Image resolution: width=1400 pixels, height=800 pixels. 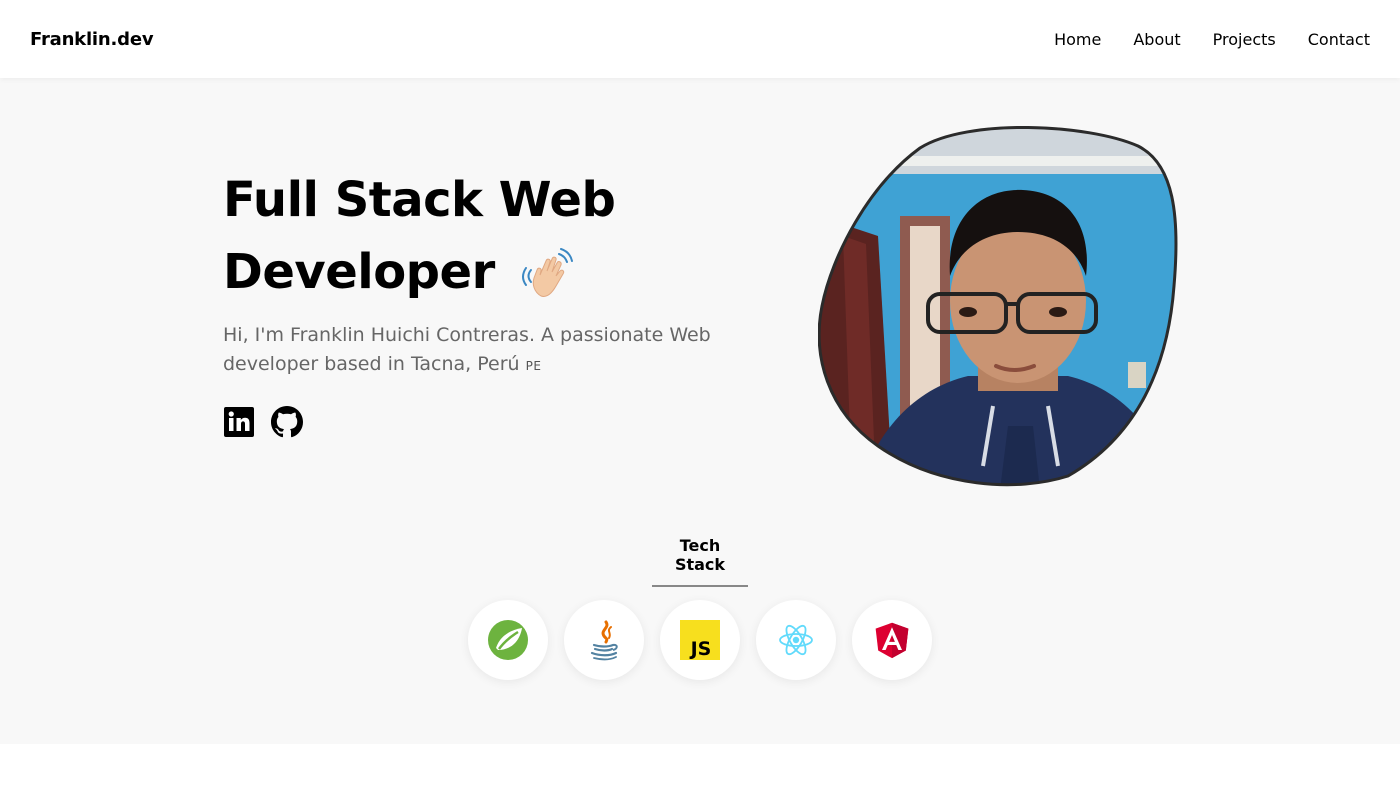 I want to click on javascript-icon: JS, so click(x=700, y=640).